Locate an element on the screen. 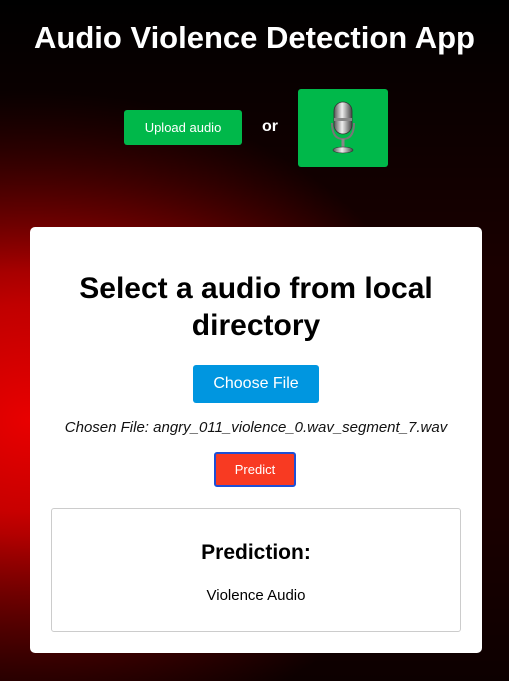 This screenshot has width=509, height=681. microphone-icon is located at coordinates (343, 127).